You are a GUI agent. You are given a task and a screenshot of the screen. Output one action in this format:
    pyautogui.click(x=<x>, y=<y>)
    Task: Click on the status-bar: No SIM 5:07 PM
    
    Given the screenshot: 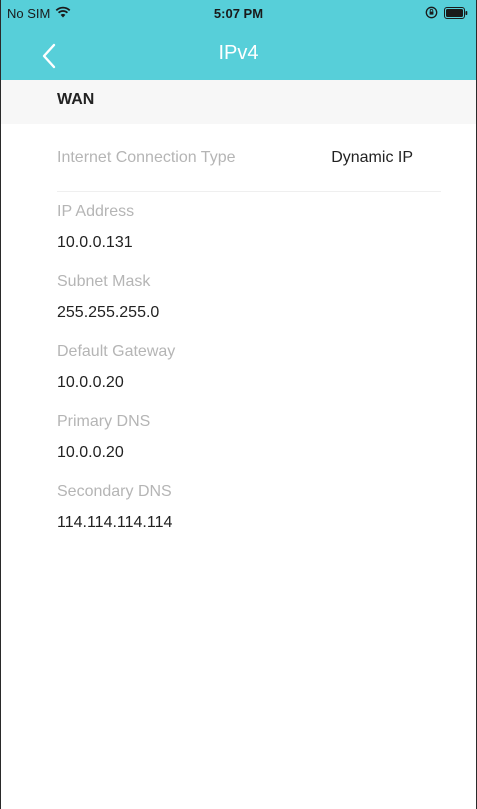 What is the action you would take?
    pyautogui.click(x=238, y=14)
    